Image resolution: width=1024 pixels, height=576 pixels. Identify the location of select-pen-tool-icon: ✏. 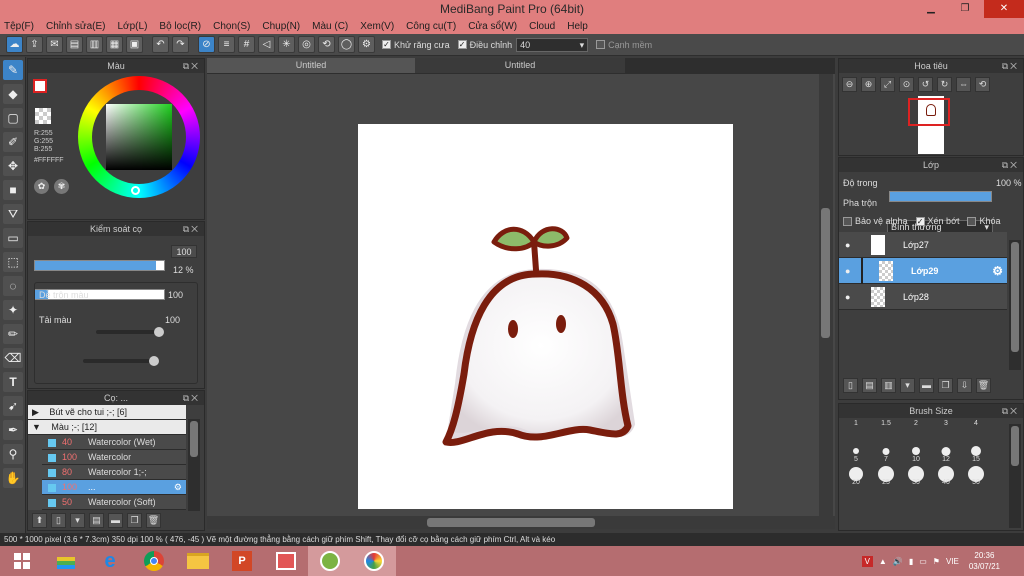
(13, 334).